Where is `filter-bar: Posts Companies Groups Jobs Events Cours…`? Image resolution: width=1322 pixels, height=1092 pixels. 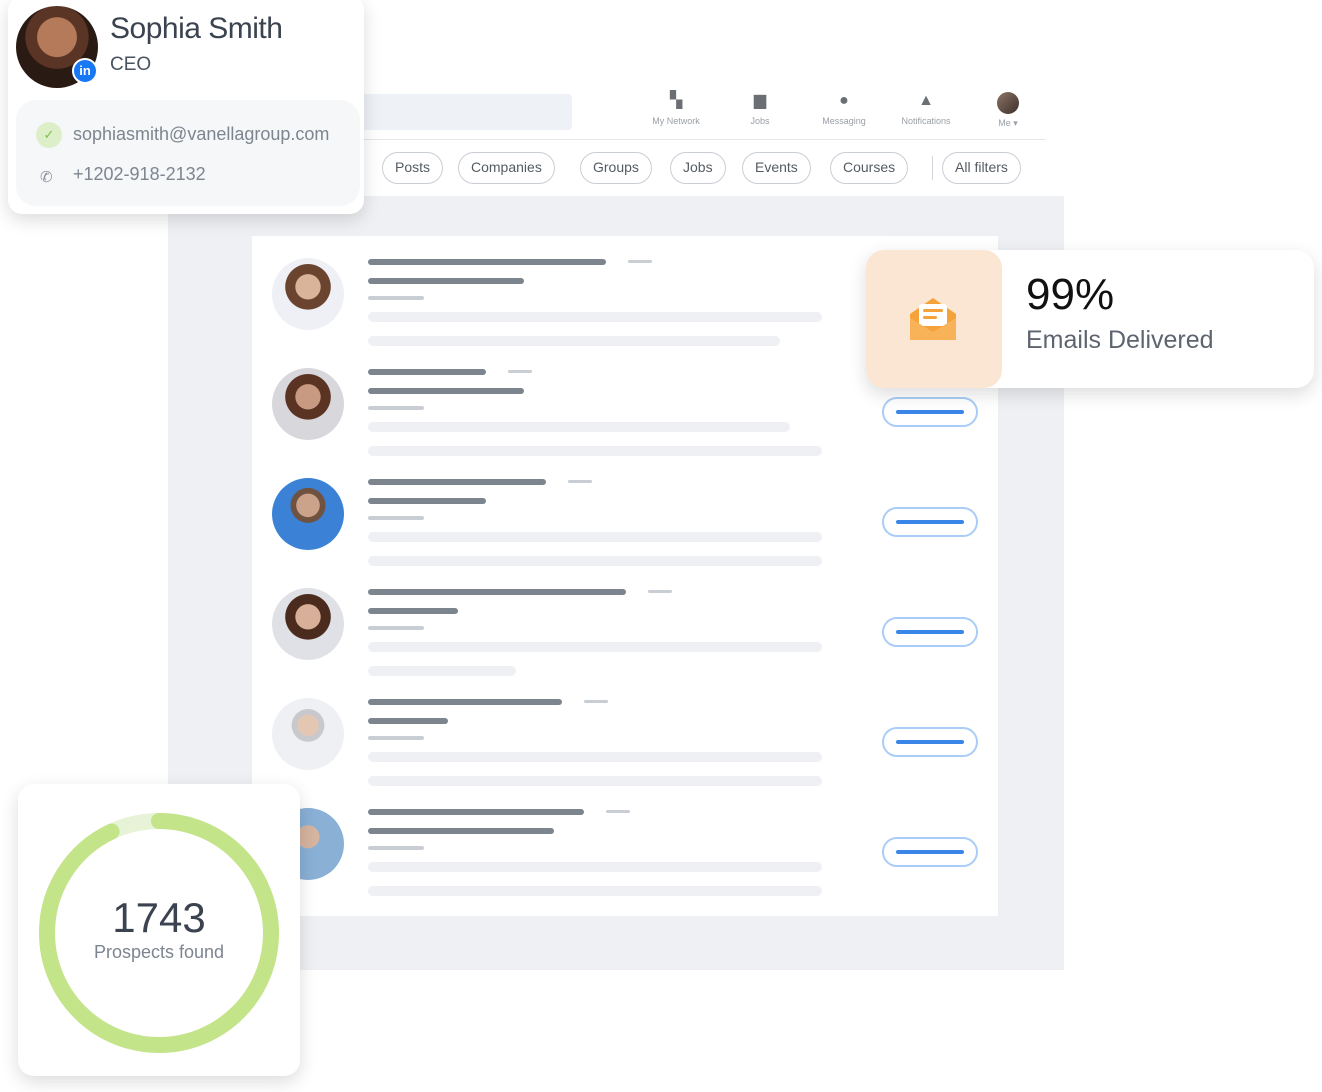 filter-bar: Posts Companies Groups Jobs Events Cours… is located at coordinates (702, 169).